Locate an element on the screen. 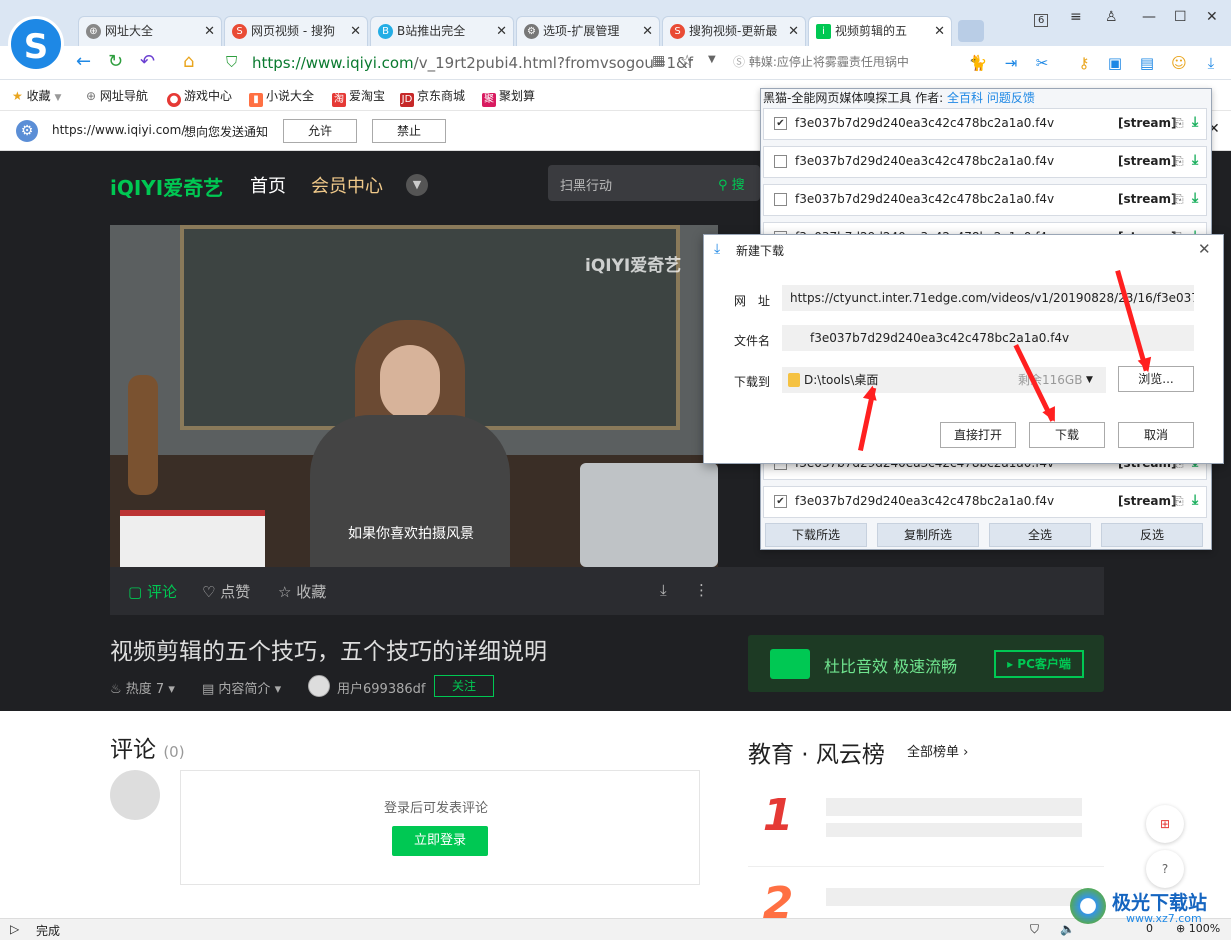  allow-button: 允许 is located at coordinates (320, 131).